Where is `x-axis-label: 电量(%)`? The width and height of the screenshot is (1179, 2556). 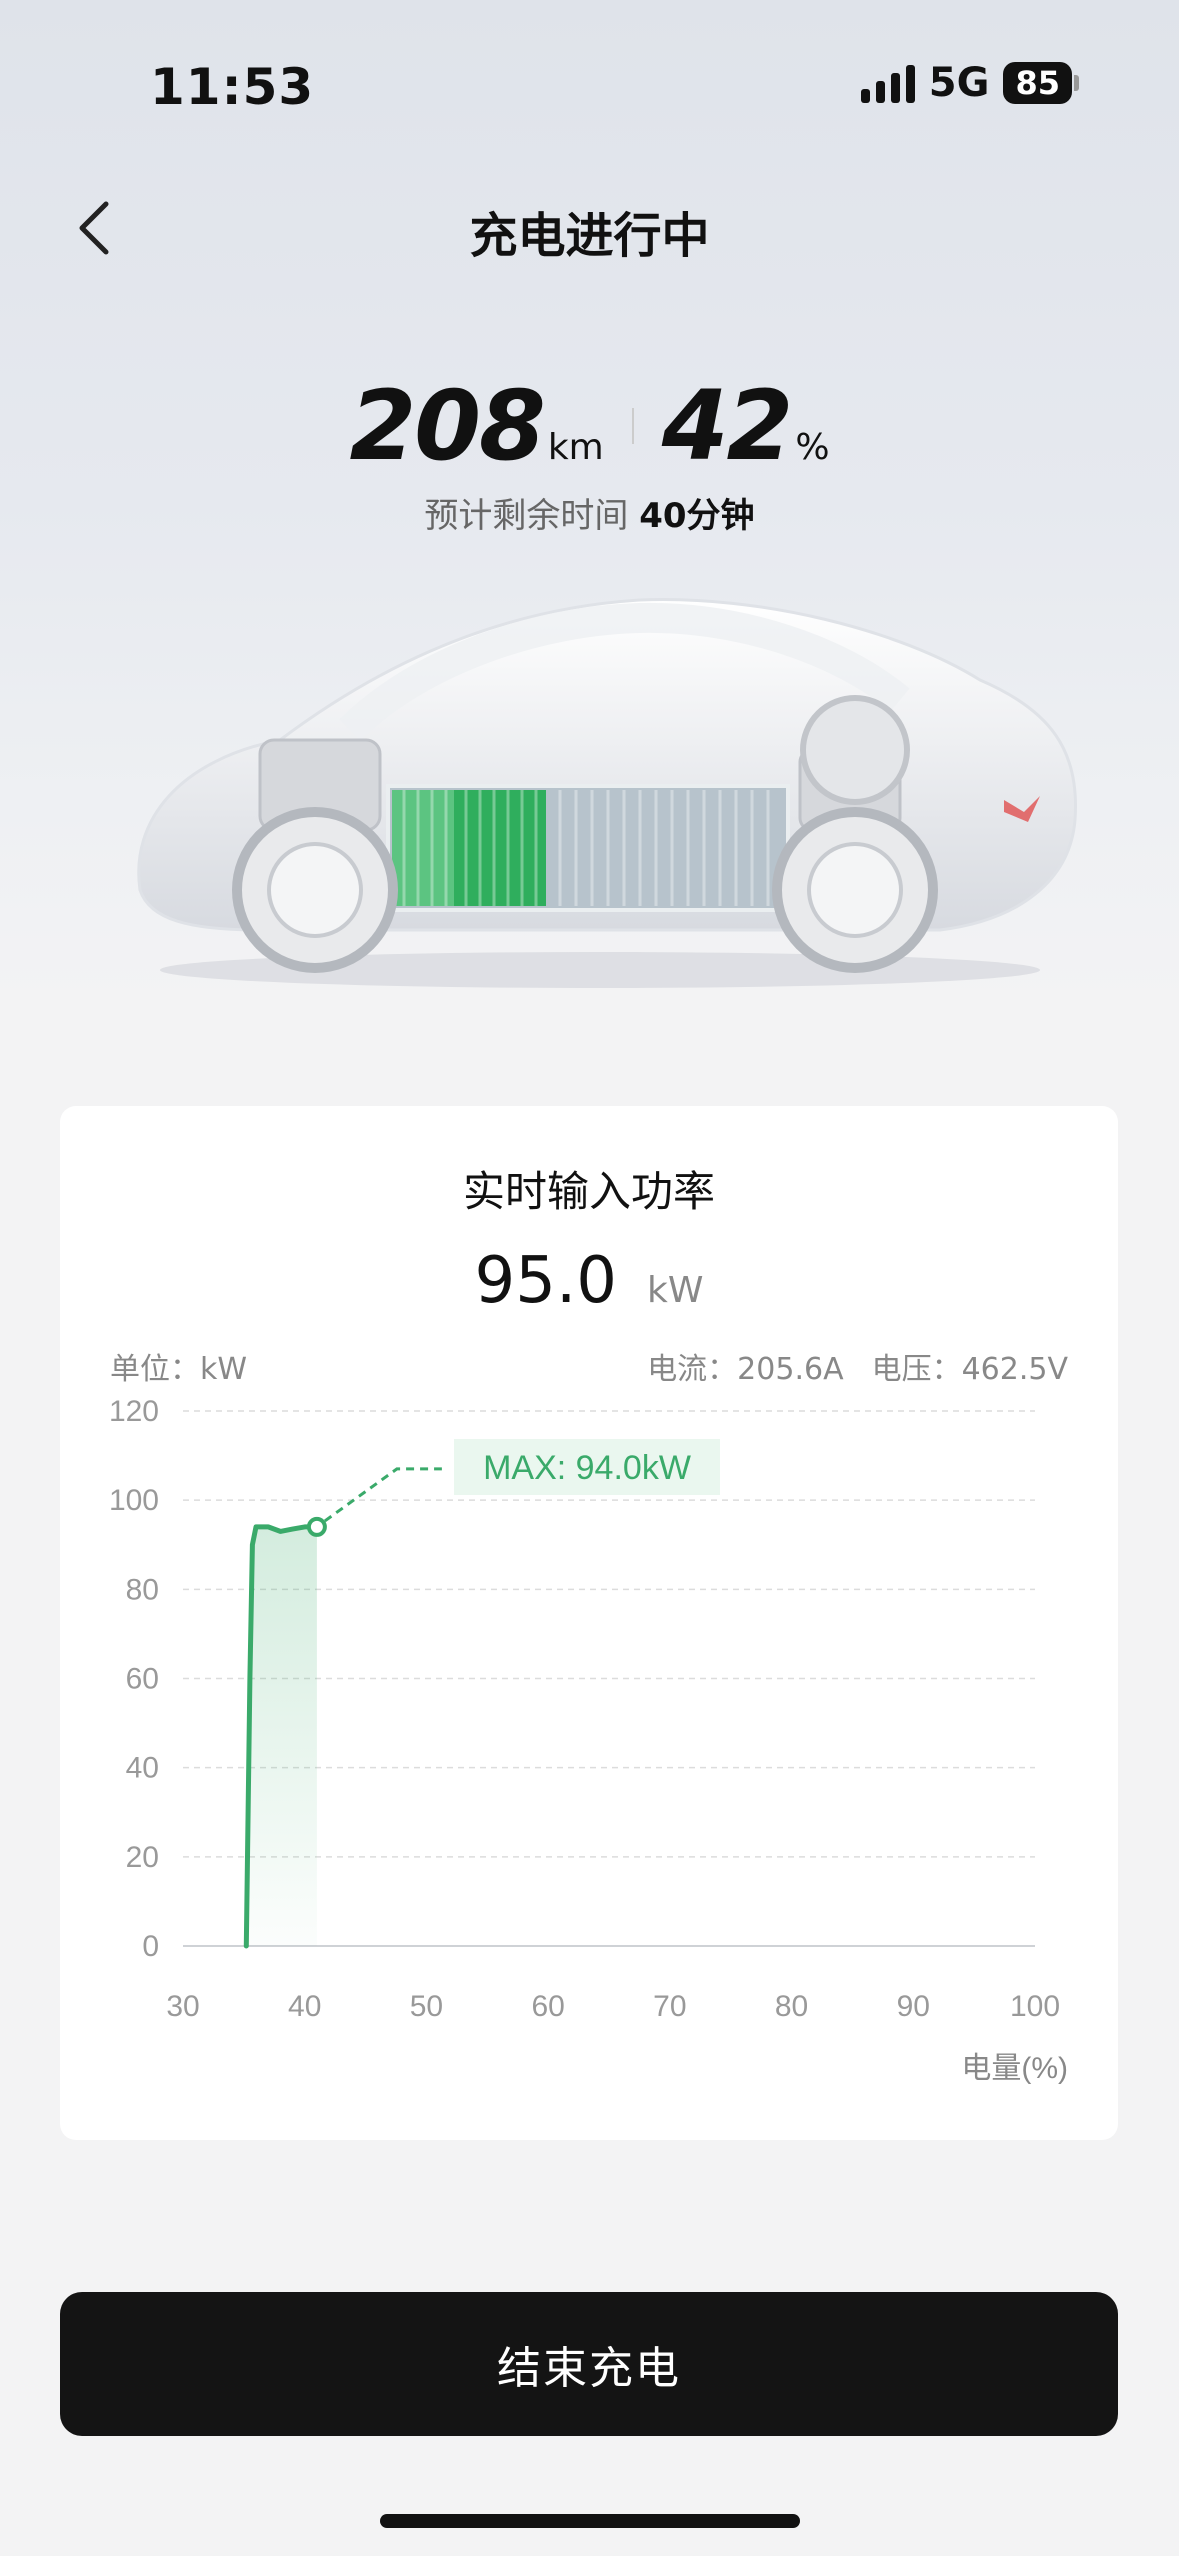 x-axis-label: 电量(%) is located at coordinates (1014, 2068).